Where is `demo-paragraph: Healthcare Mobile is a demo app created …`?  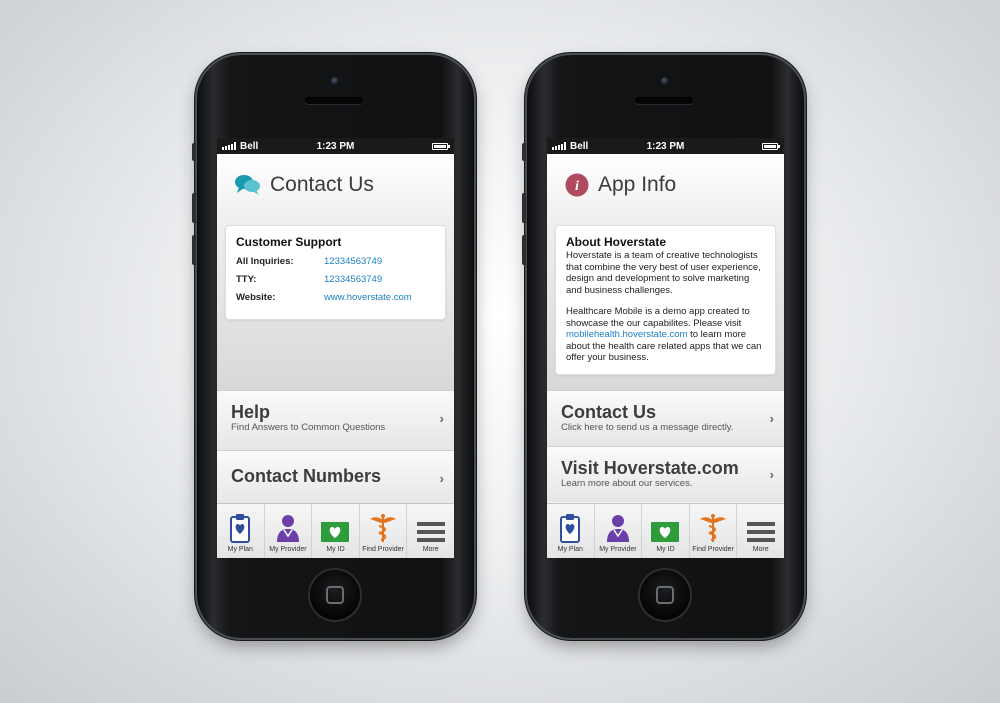 demo-paragraph: Healthcare Mobile is a demo app created … is located at coordinates (664, 334).